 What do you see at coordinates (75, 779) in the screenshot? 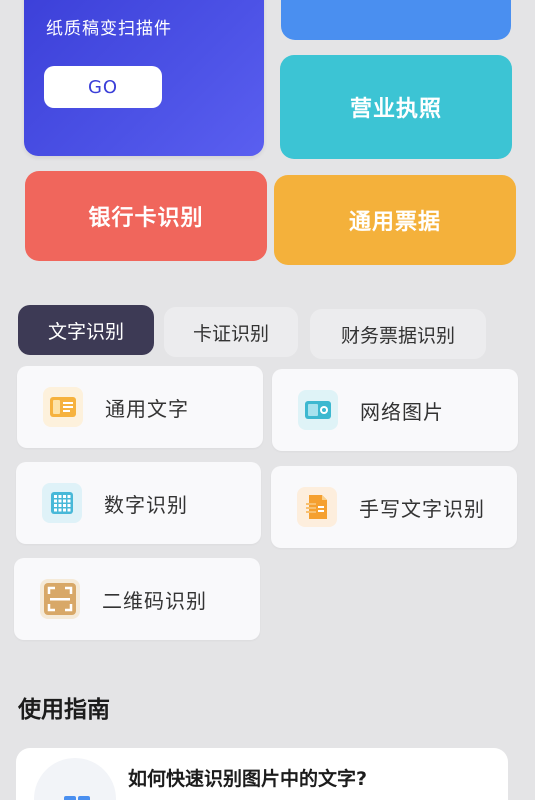
I see `book-icon` at bounding box center [75, 779].